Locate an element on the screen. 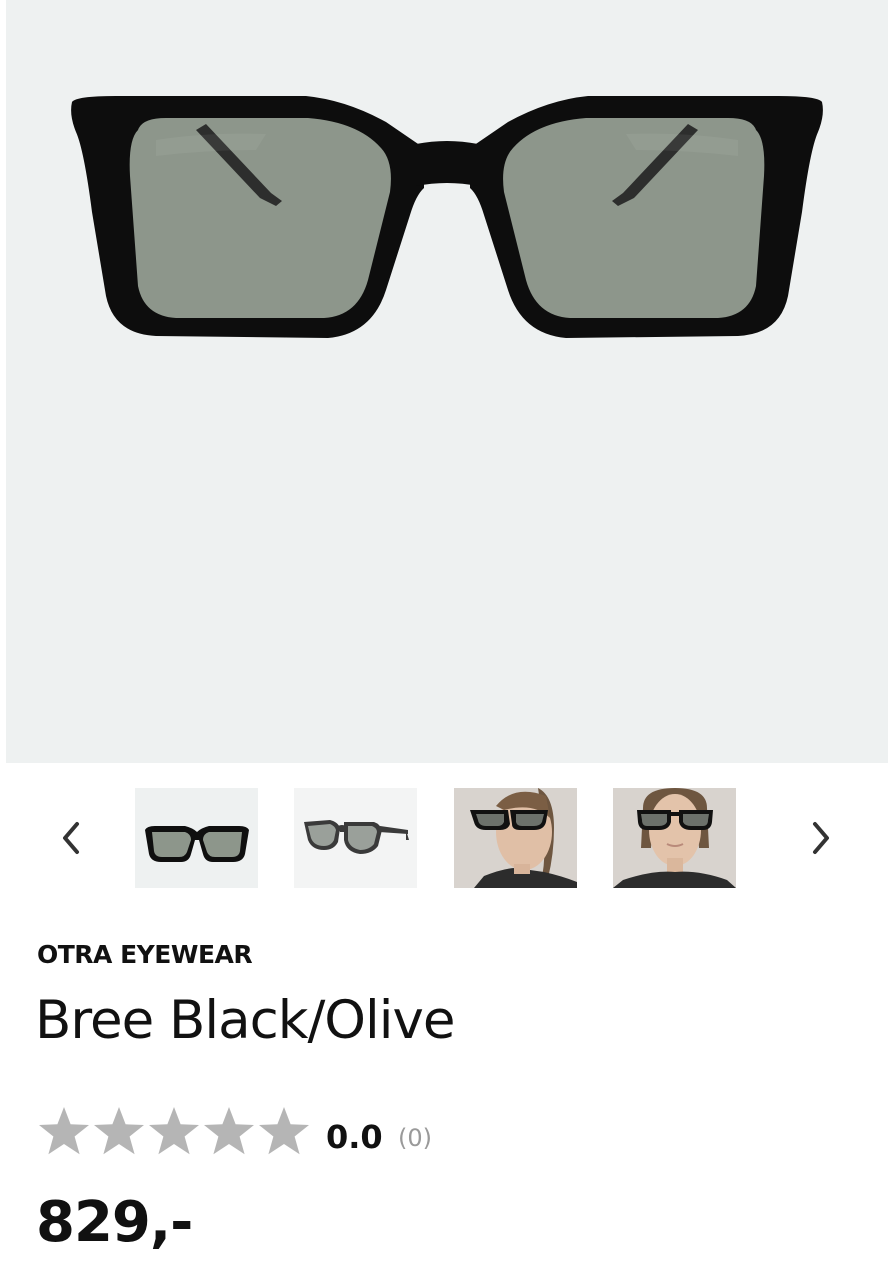 This screenshot has width=894, height=1280. gallery-next-button is located at coordinates (822, 838).